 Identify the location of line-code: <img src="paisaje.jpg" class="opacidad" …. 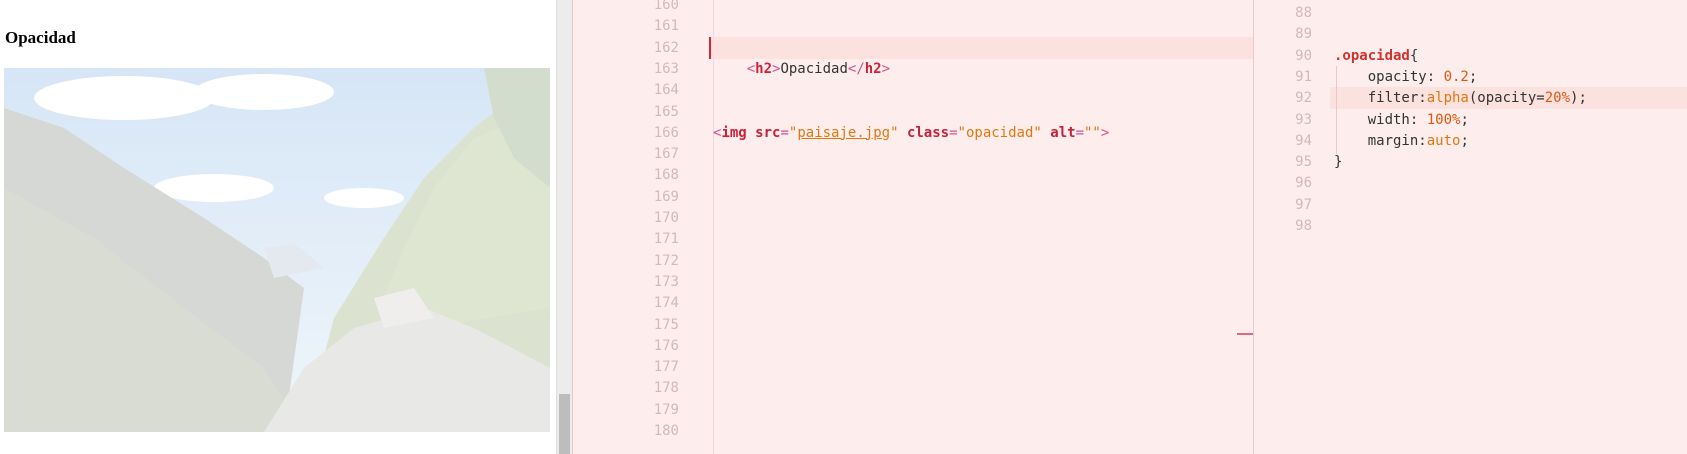
(911, 133).